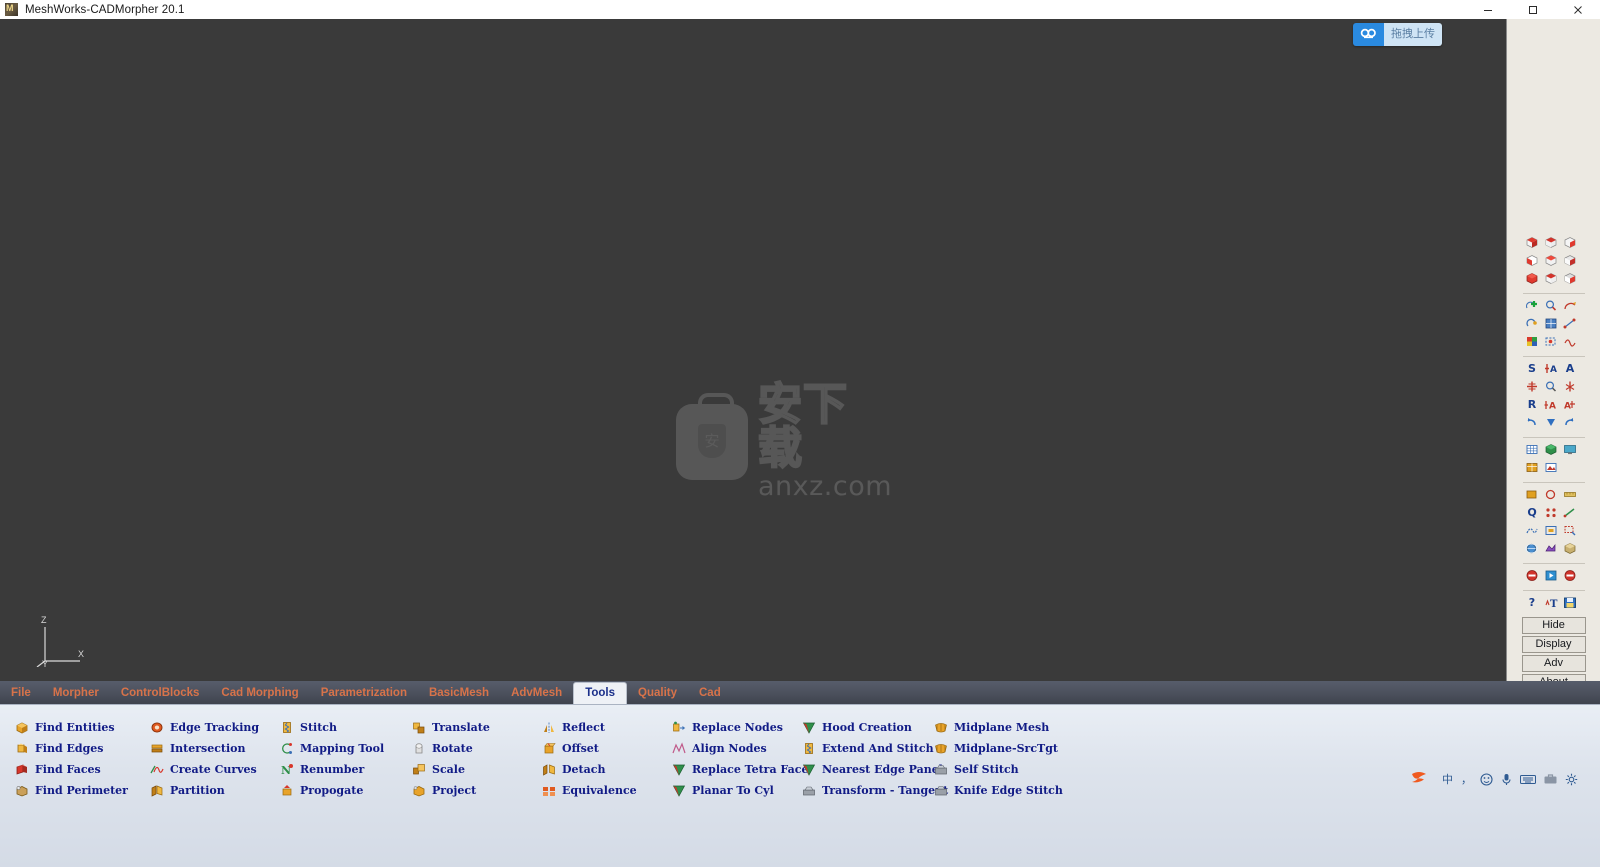  What do you see at coordinates (1553, 644) in the screenshot?
I see `display-button: Display` at bounding box center [1553, 644].